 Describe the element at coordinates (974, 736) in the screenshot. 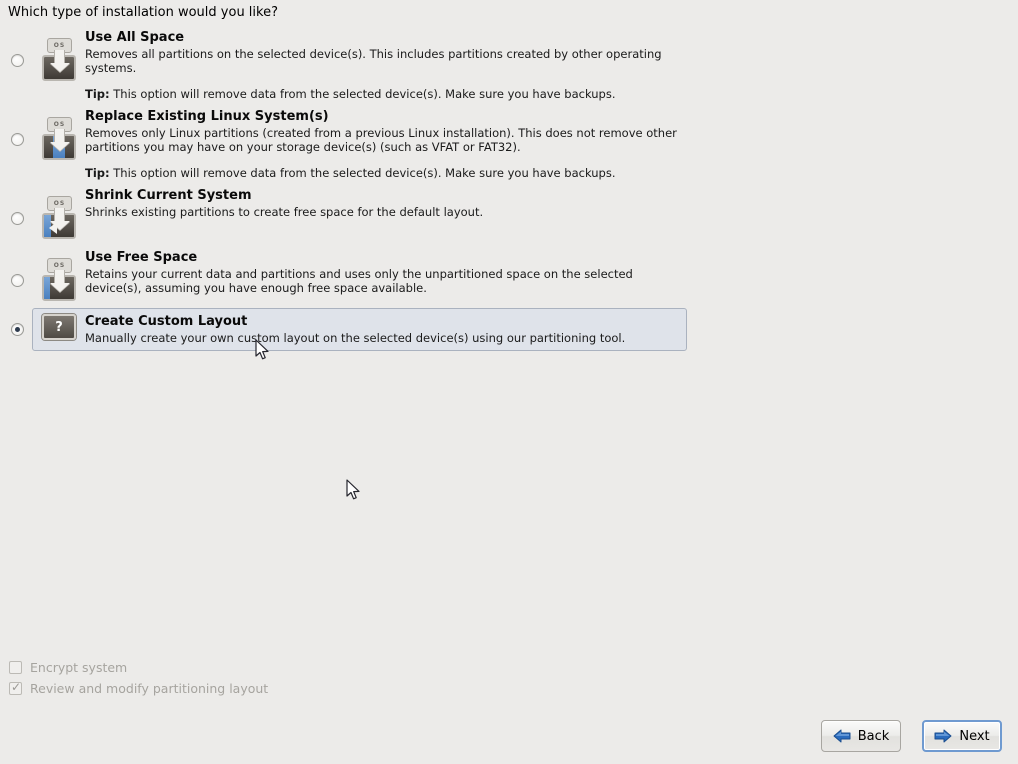

I see `next-button-label: Next` at that location.